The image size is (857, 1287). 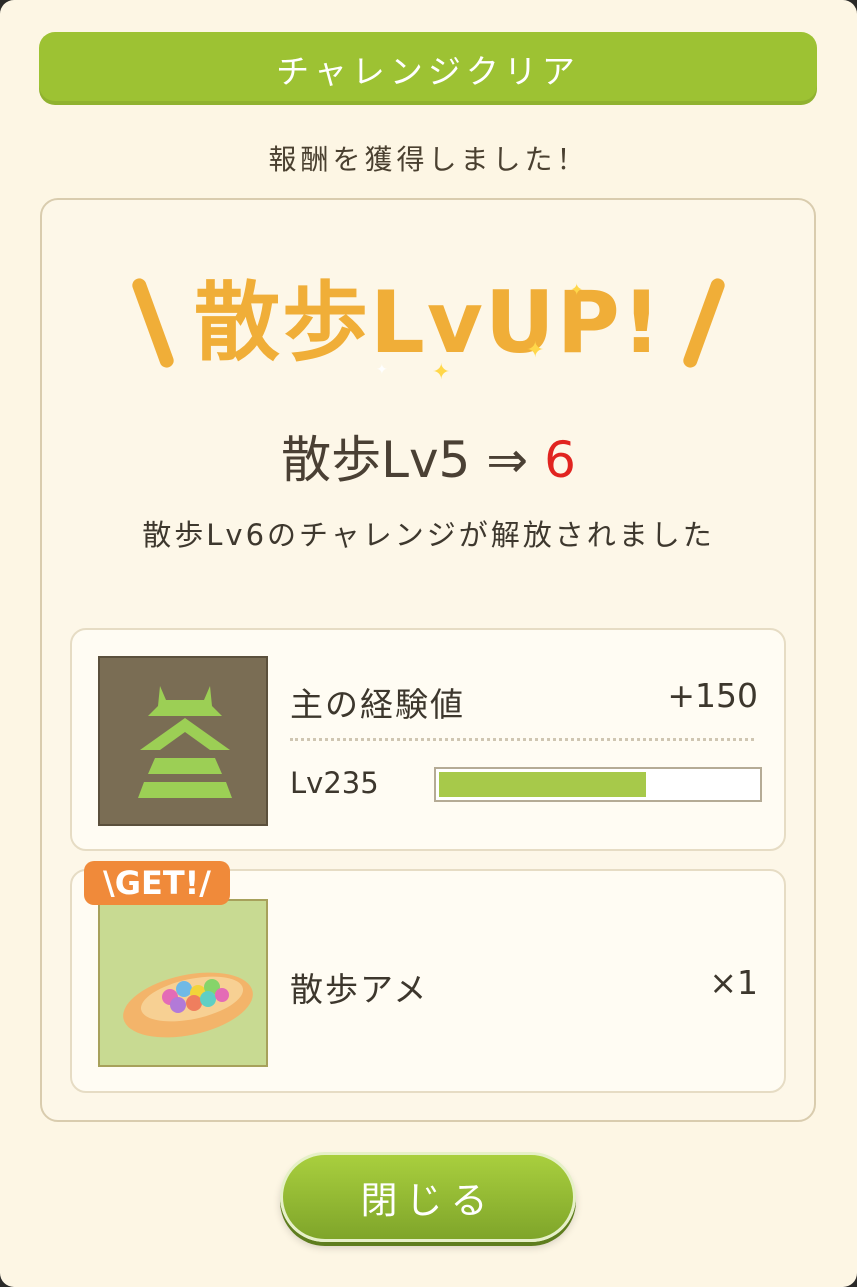 What do you see at coordinates (428, 159) in the screenshot?
I see `reward-subtitle: 報酬を獲得しました！` at bounding box center [428, 159].